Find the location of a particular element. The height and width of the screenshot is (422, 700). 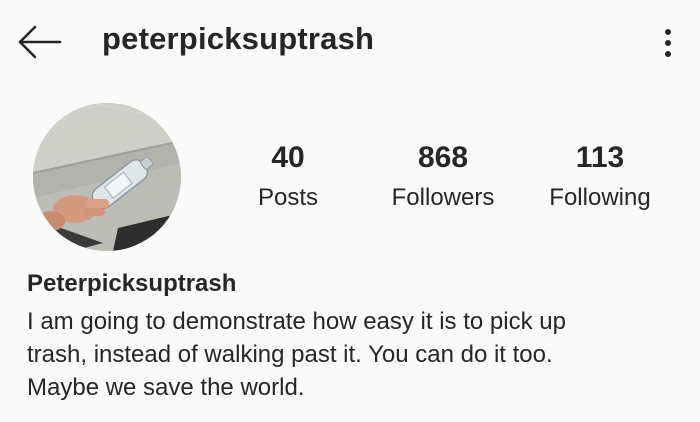

arrow-left-icon is located at coordinates (40, 42).